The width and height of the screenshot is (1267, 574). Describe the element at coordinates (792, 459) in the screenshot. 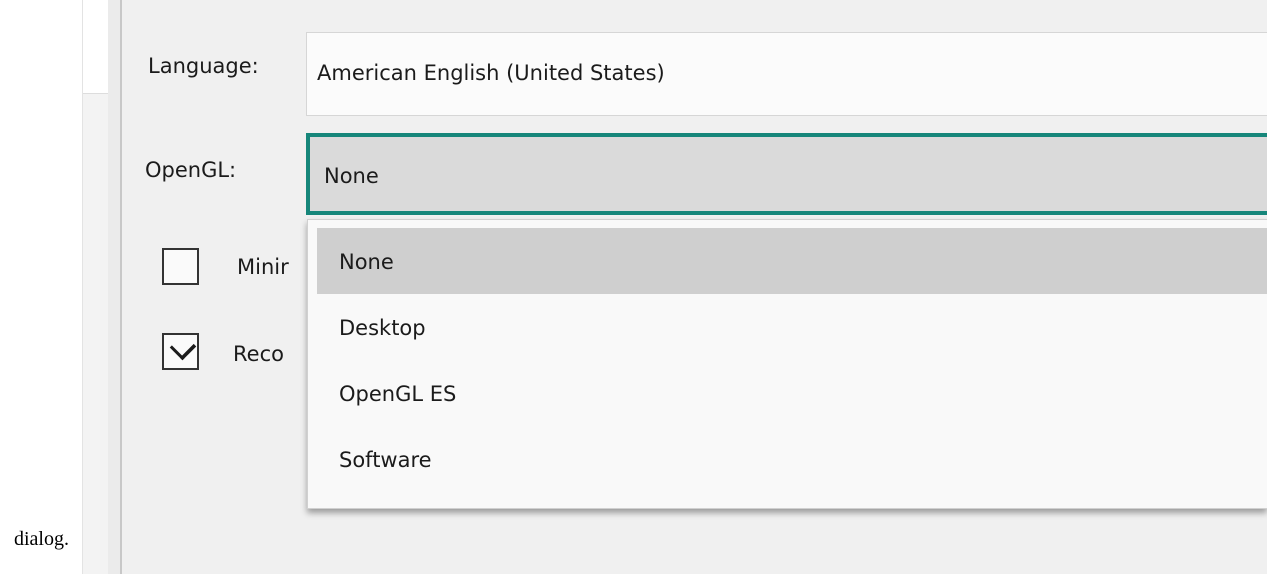

I see `dropdown-option-software: Software` at that location.